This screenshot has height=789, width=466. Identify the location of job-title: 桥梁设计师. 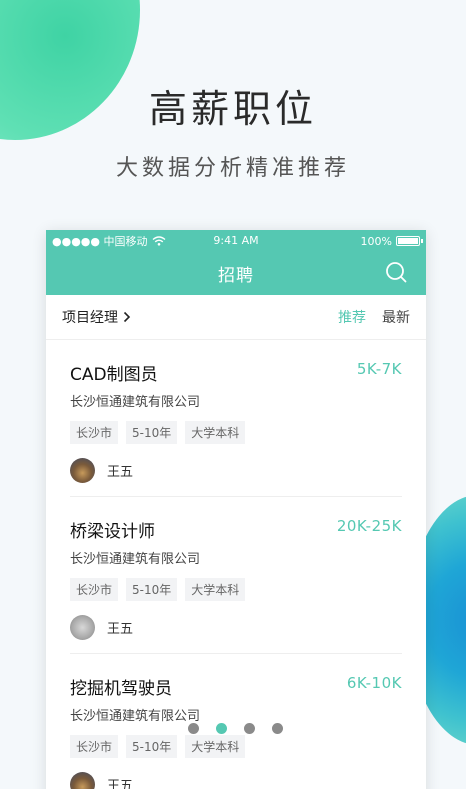
(112, 532).